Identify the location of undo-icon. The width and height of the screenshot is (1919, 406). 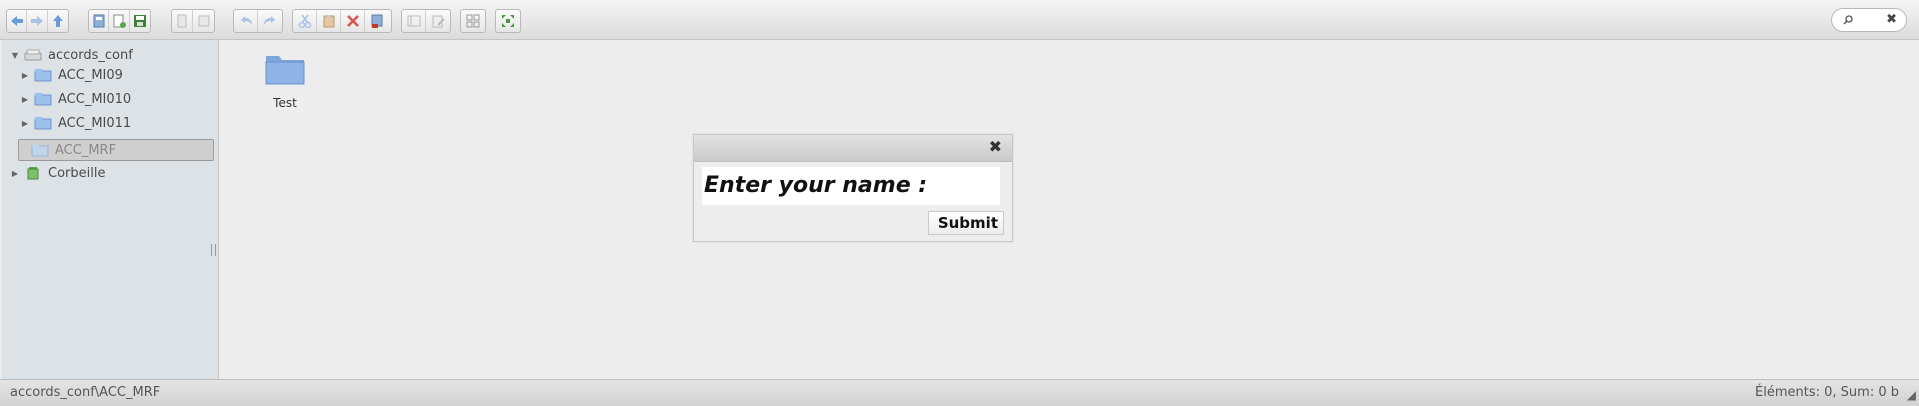
(246, 20).